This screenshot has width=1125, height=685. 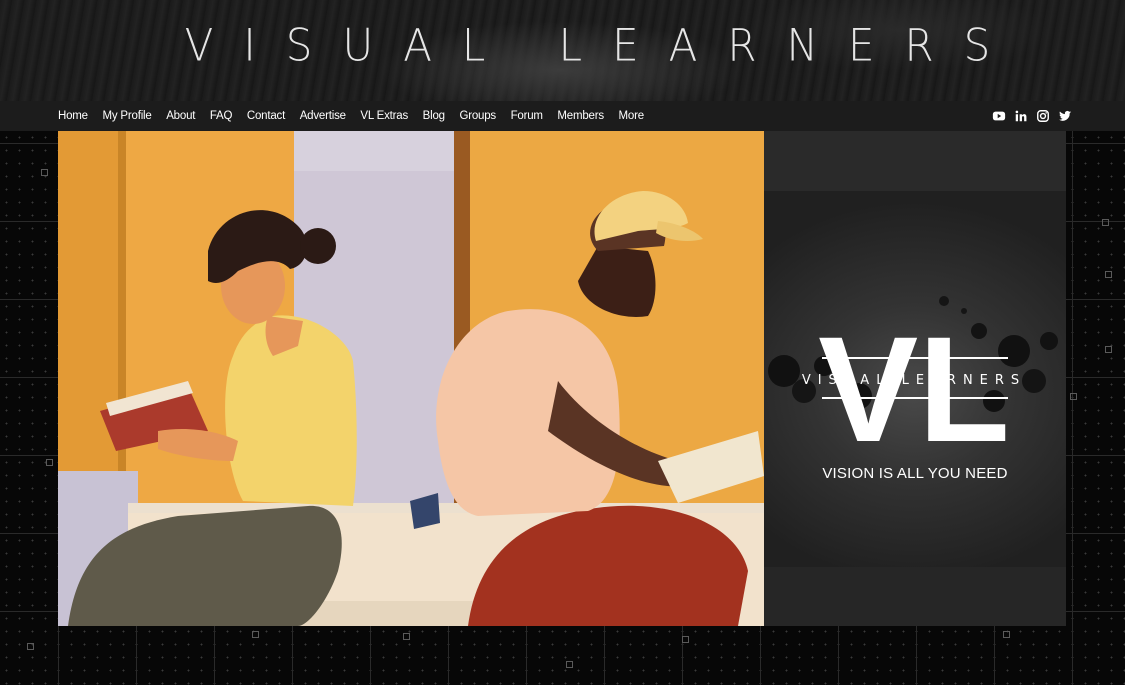 I want to click on nav-item-forum: Forum, so click(x=527, y=116).